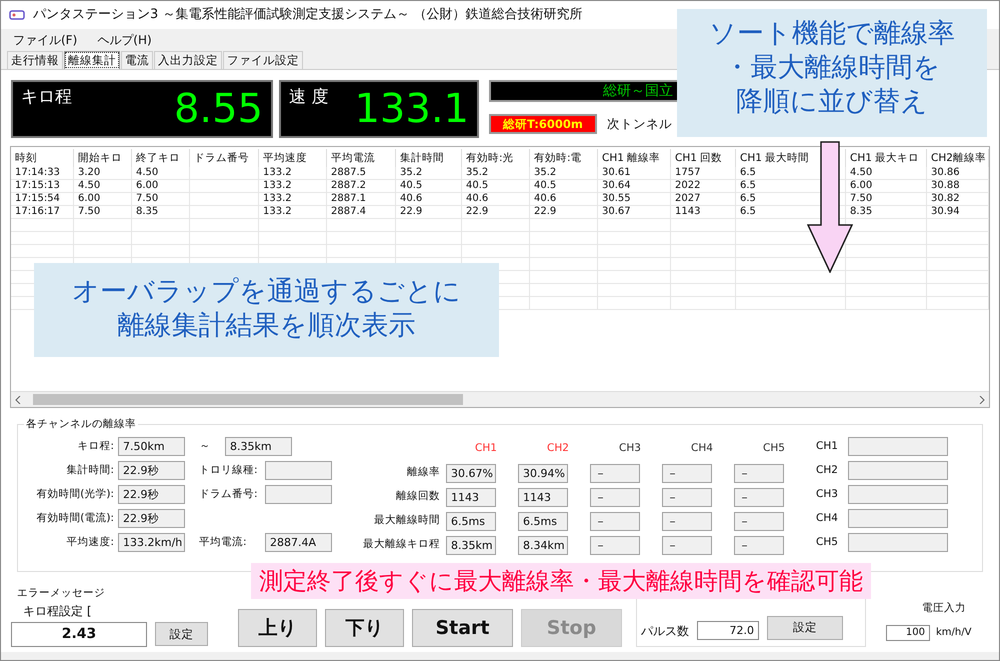 This screenshot has height=661, width=1000. What do you see at coordinates (46, 97) in the screenshot?
I see `display-label: キロ程` at bounding box center [46, 97].